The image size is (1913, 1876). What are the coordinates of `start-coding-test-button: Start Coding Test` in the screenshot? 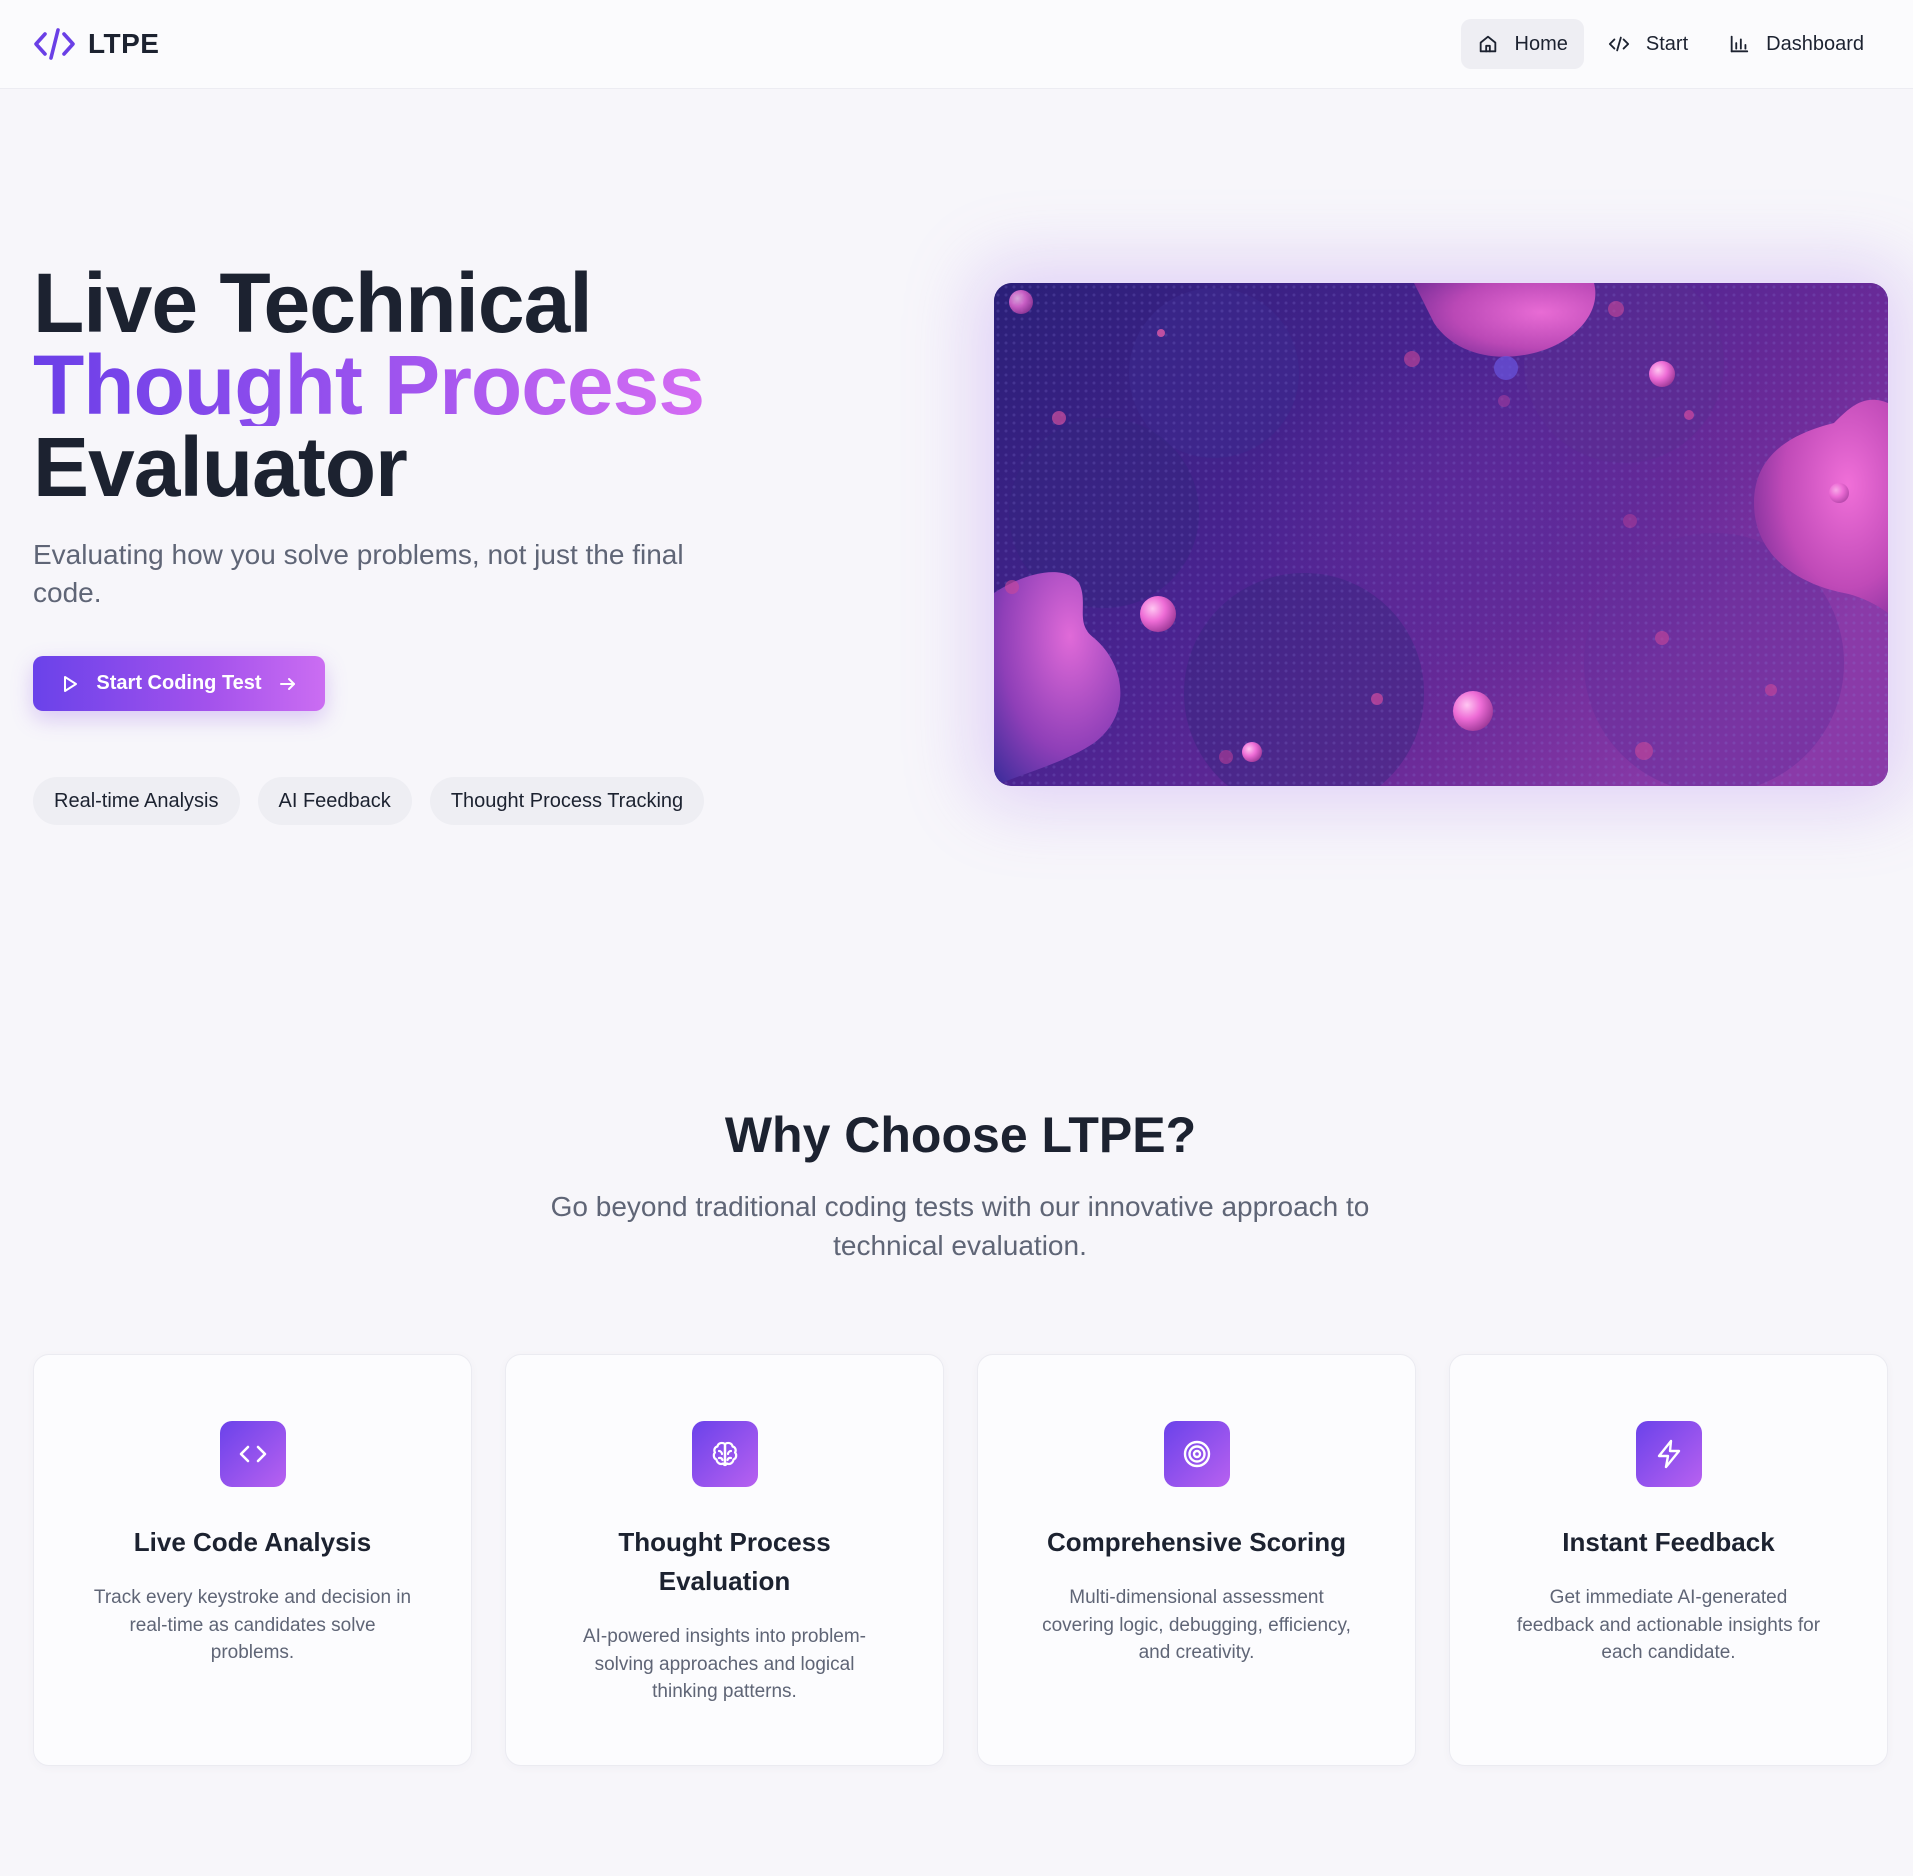 It's located at (179, 683).